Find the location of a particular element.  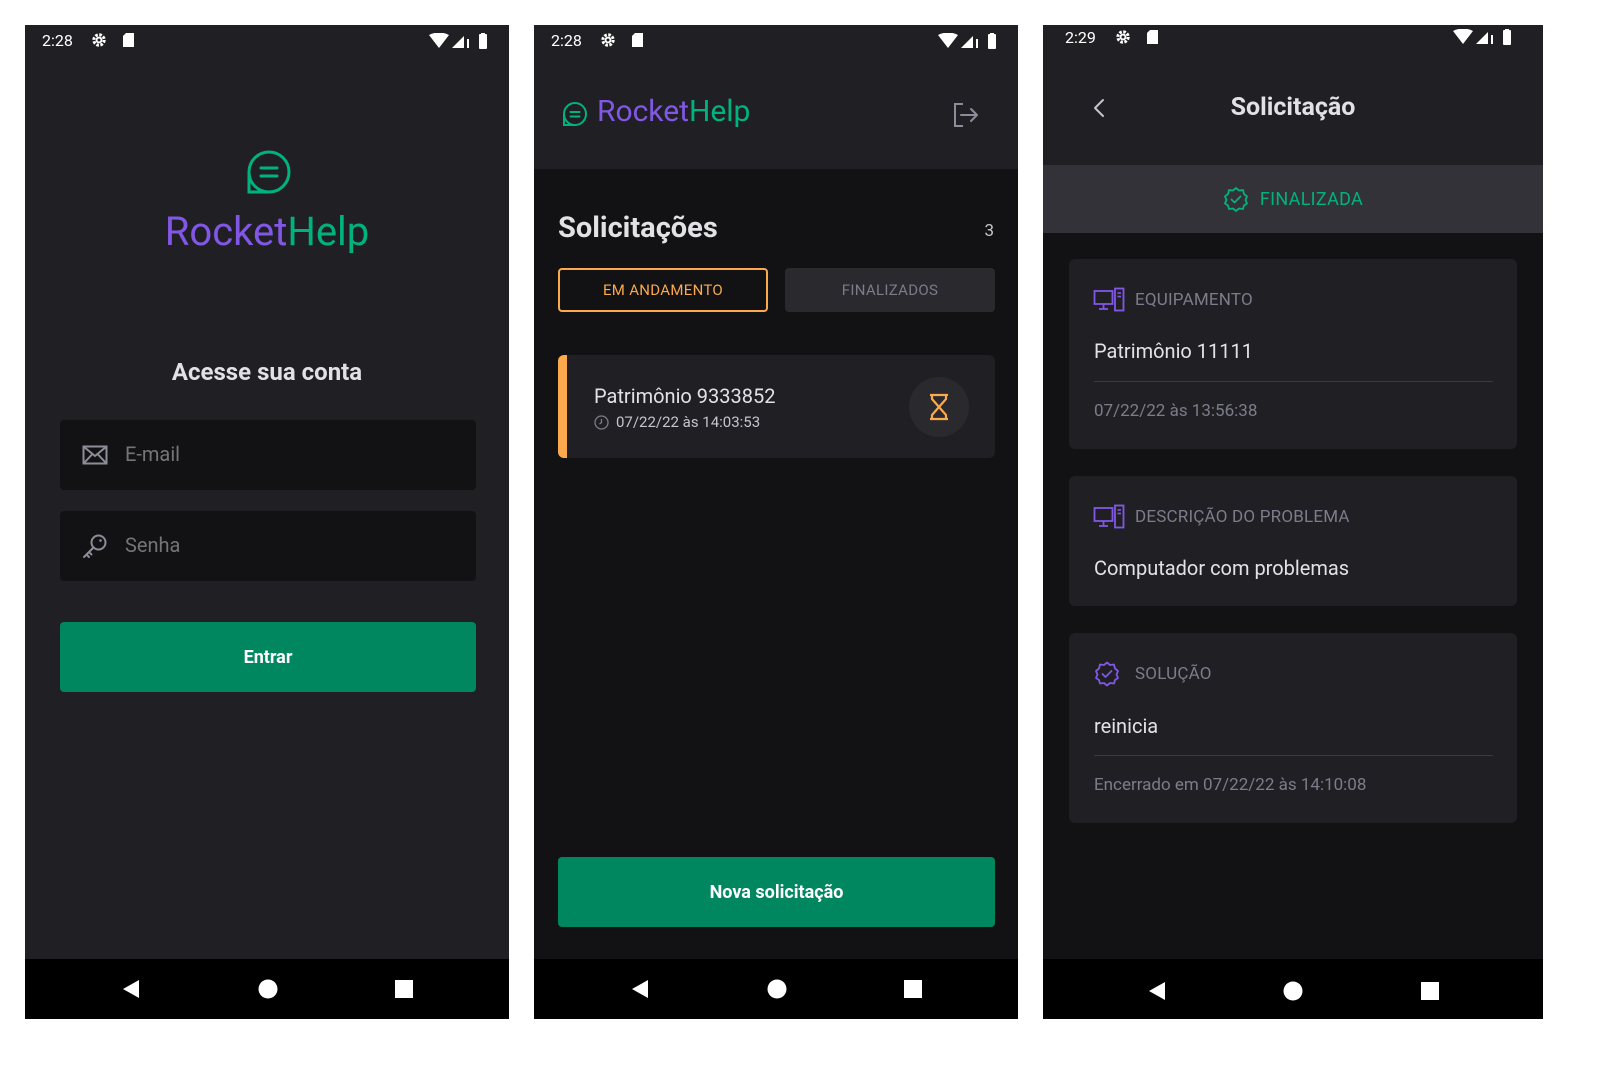

password-input is located at coordinates (290, 545).